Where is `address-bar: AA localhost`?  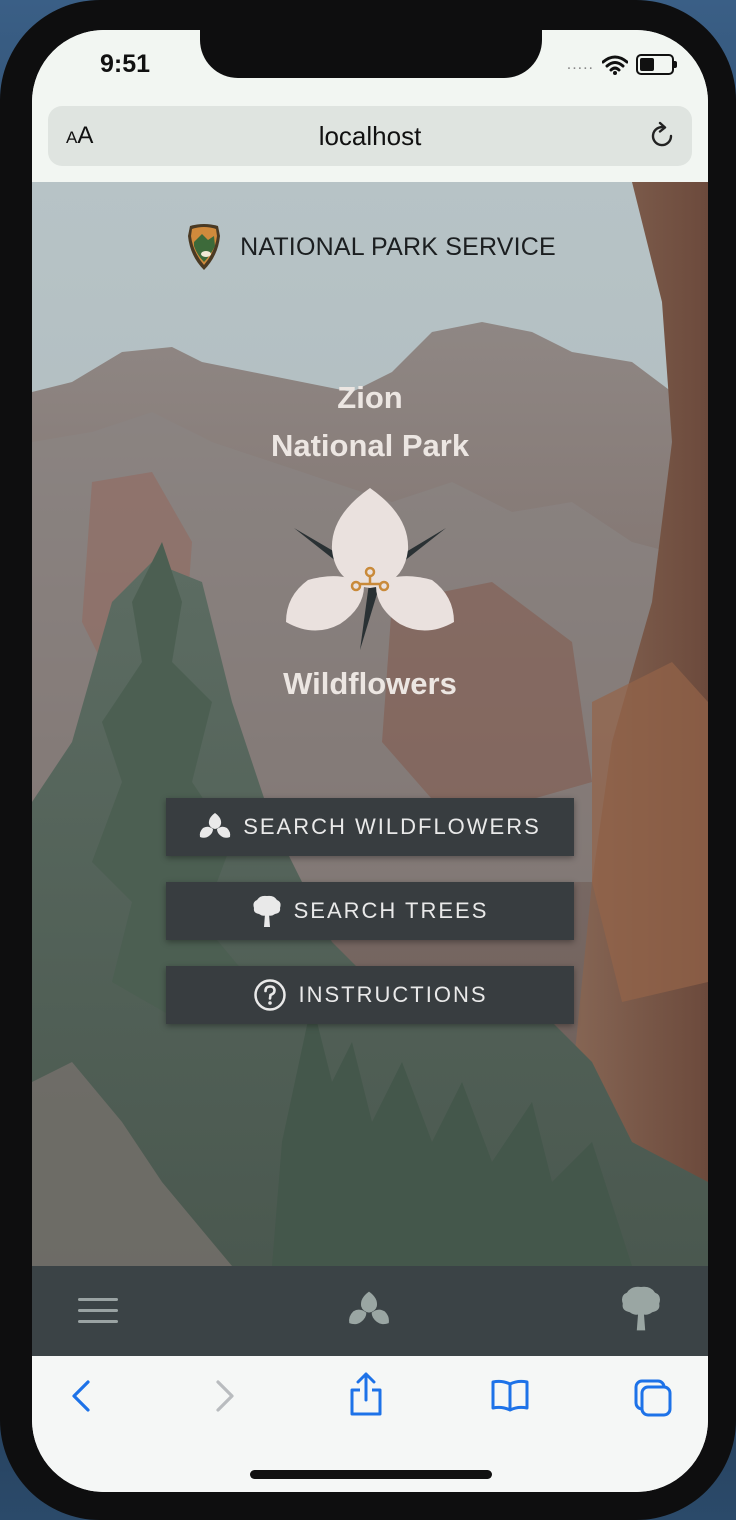
address-bar: AA localhost is located at coordinates (370, 136).